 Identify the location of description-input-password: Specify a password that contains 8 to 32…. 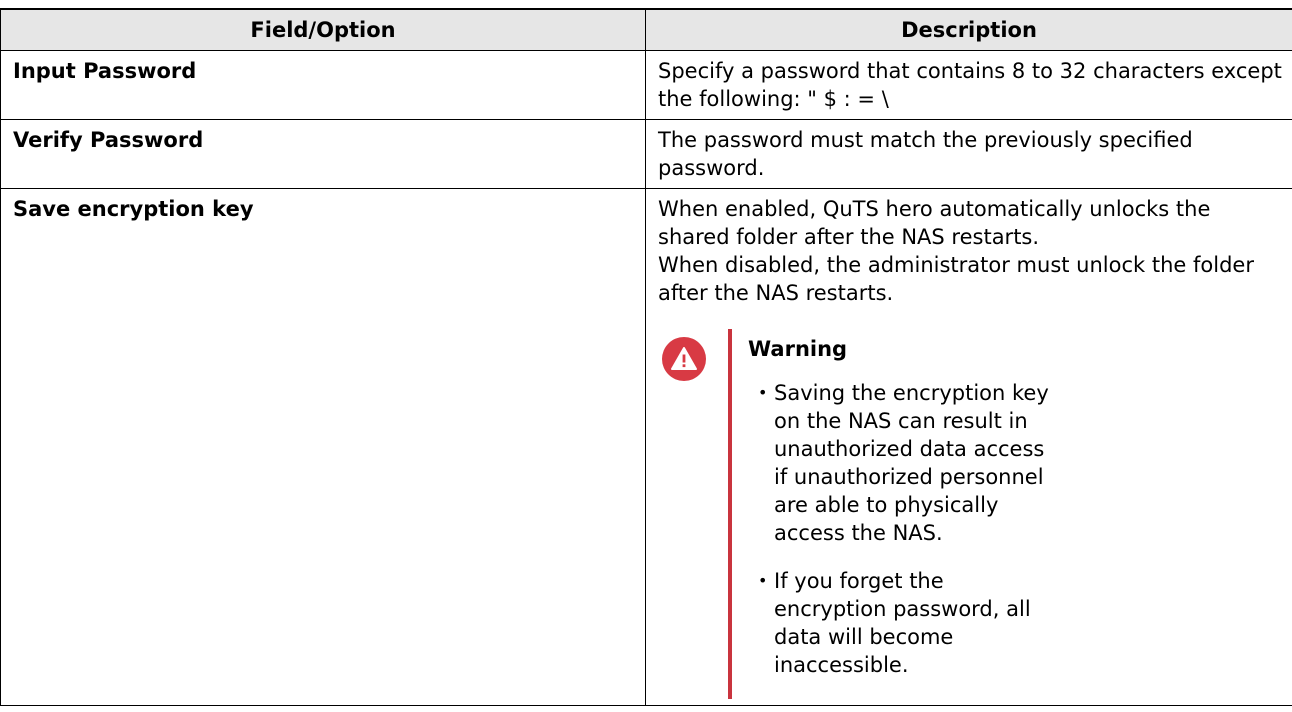
(968, 85).